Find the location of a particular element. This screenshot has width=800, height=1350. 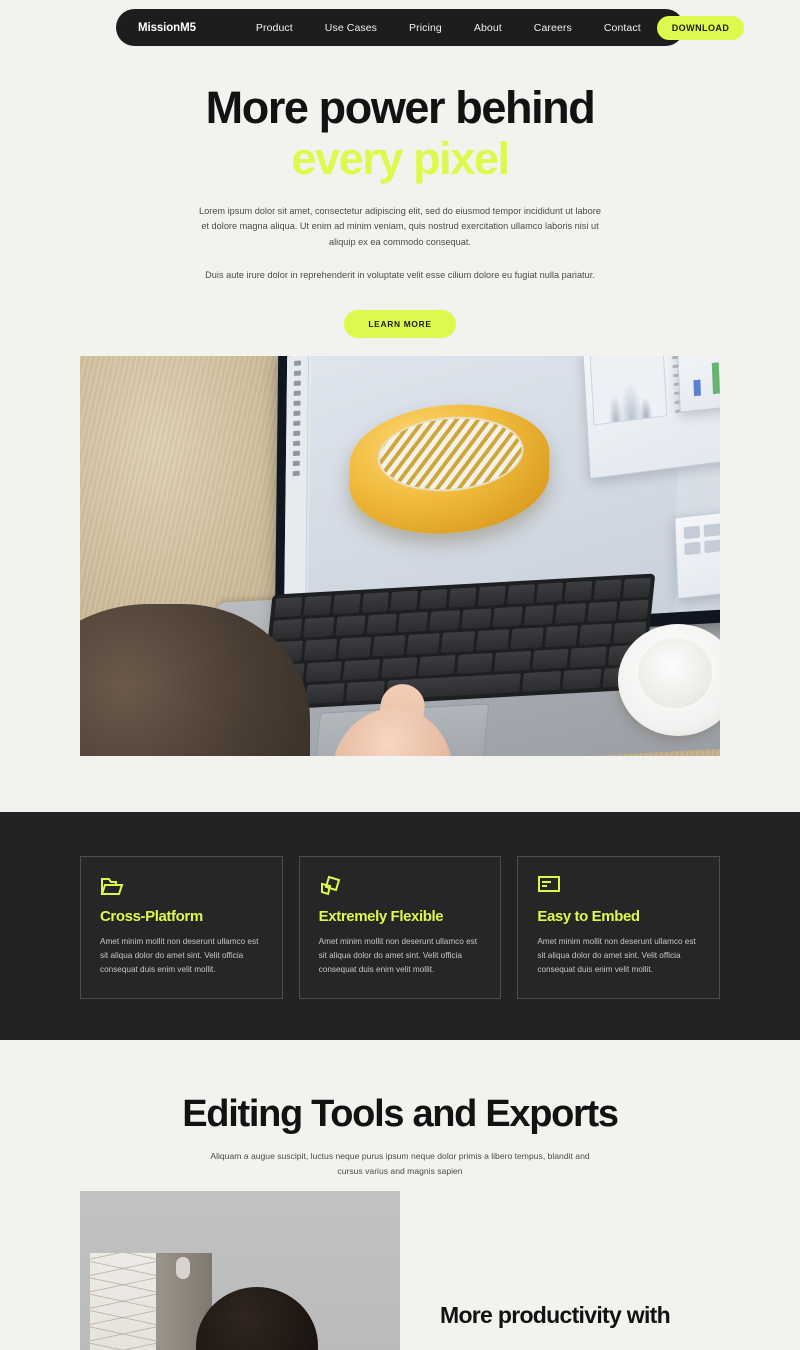

editing-tools-content-row: More productivity with is located at coordinates (400, 1270).